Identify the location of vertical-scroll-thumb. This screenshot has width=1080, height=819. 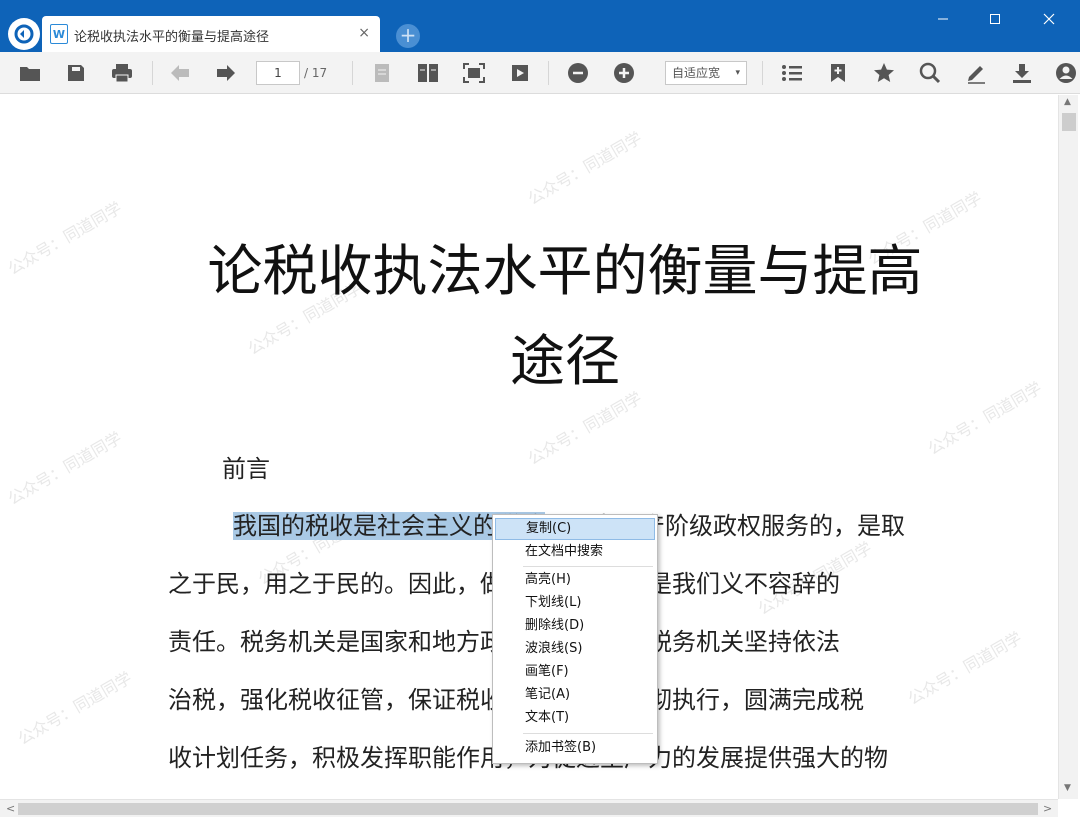
(1069, 122).